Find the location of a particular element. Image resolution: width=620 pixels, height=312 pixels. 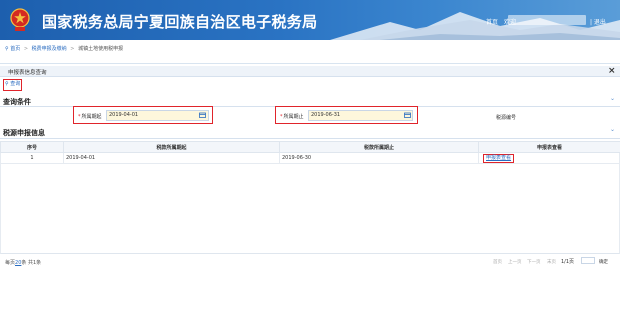

row-start-date: 2019-04-01 is located at coordinates (171, 158).